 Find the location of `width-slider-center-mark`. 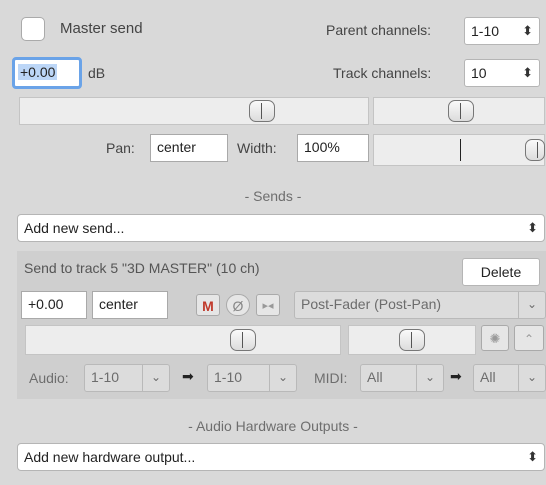

width-slider-center-mark is located at coordinates (460, 150).